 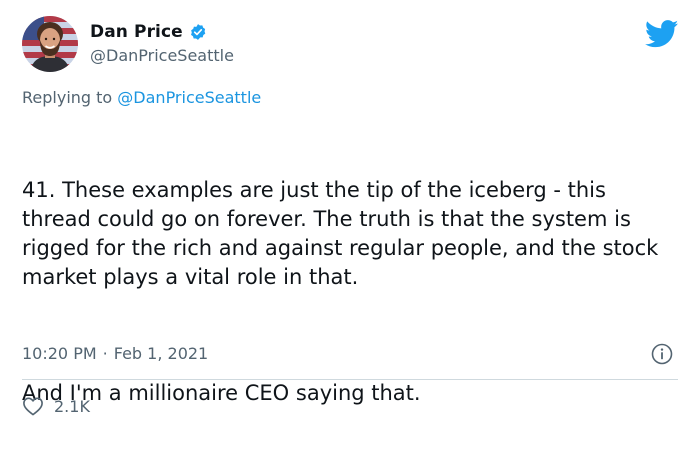 What do you see at coordinates (350, 379) in the screenshot?
I see `divider` at bounding box center [350, 379].